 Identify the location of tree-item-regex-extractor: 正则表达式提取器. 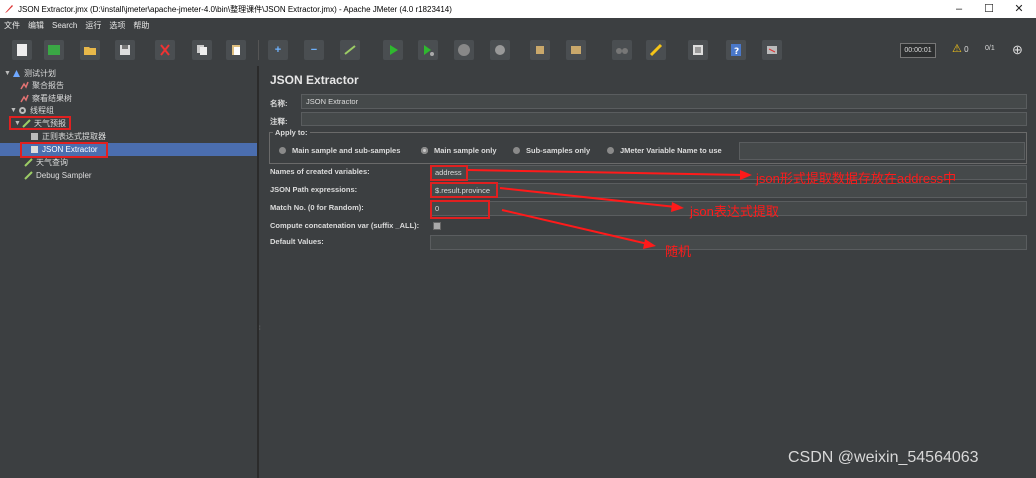
(68, 136).